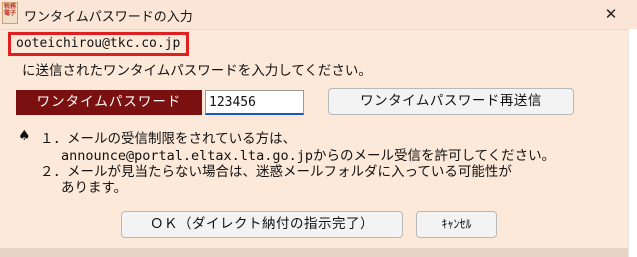  I want to click on scrollbar, so click(632, 143).